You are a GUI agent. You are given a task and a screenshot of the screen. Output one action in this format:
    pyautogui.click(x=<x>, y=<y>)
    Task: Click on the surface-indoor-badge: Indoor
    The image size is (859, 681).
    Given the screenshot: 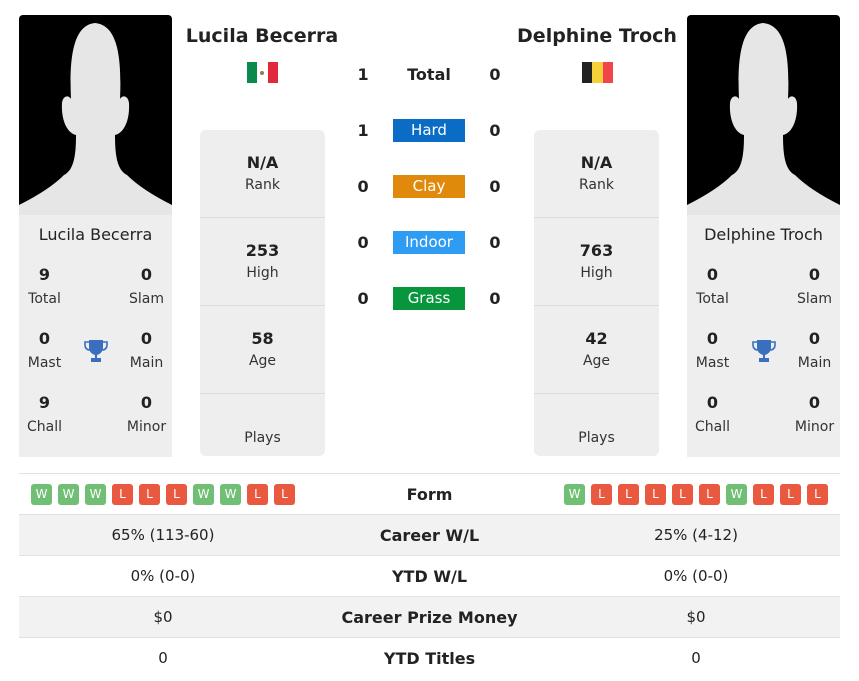 What is the action you would take?
    pyautogui.click(x=429, y=242)
    